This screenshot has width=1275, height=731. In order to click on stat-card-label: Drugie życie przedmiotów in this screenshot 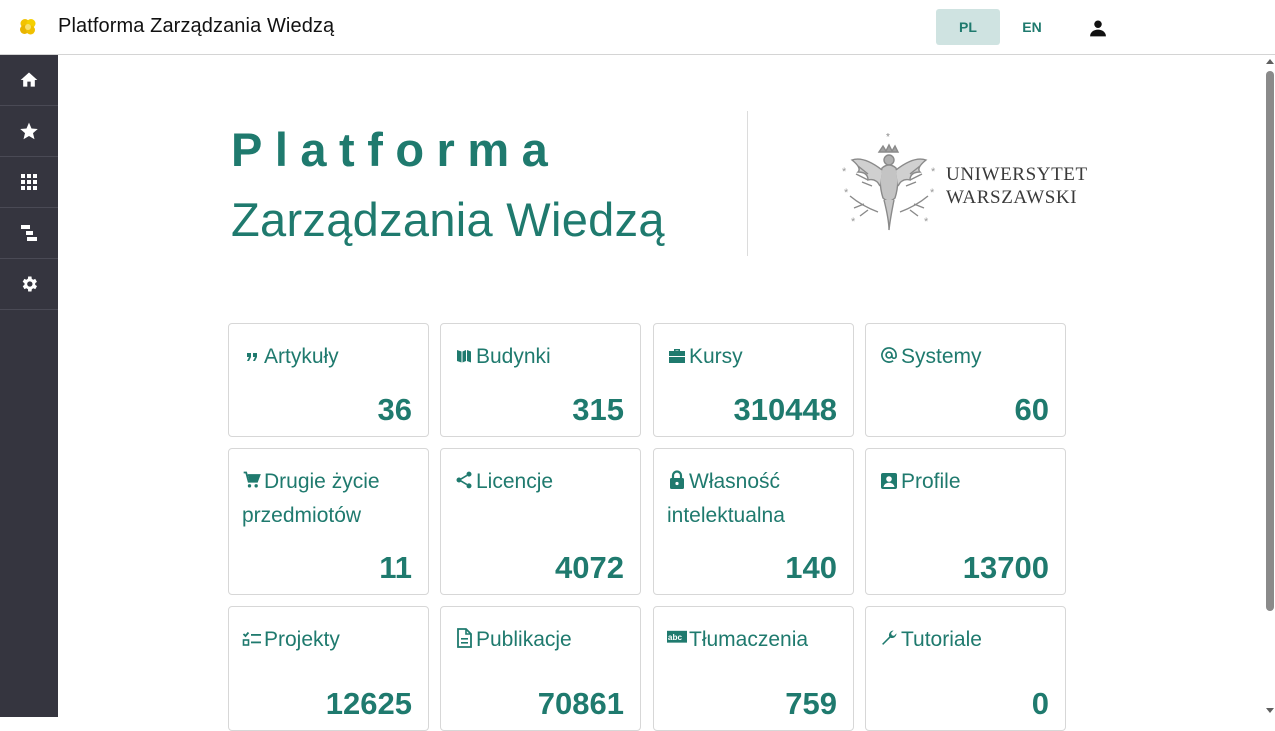, I will do `click(311, 498)`.